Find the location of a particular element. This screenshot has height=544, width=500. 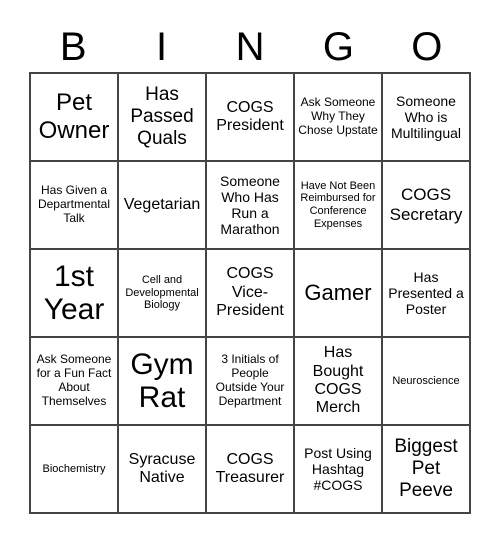

bingo-cell: Has Presented a Poster is located at coordinates (426, 293).